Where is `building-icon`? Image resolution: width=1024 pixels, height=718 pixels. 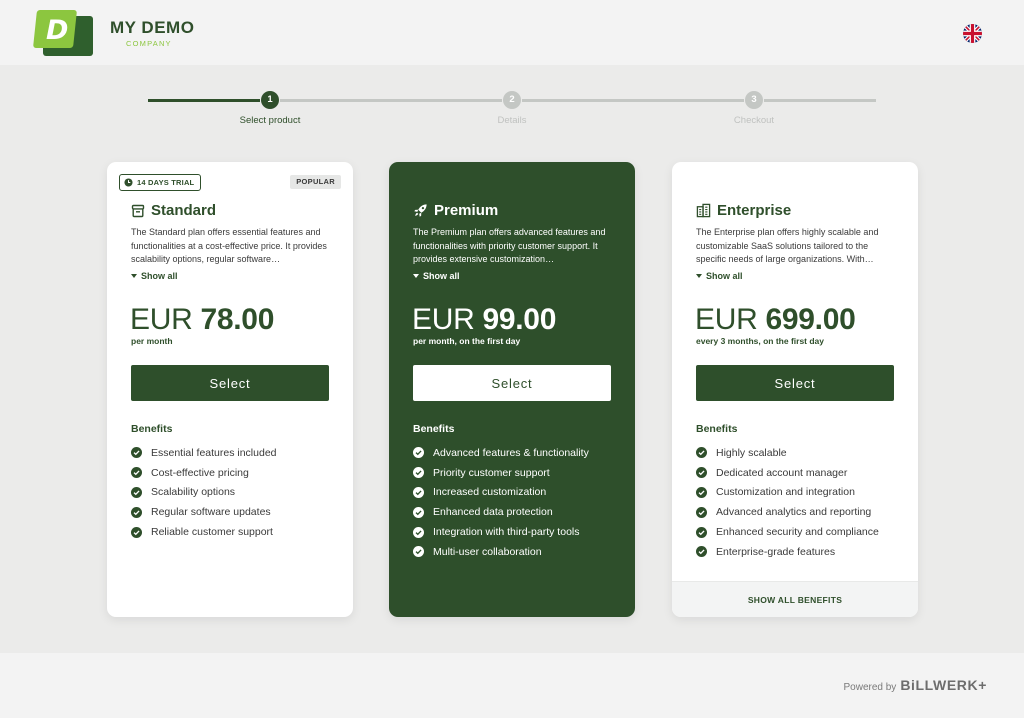 building-icon is located at coordinates (703, 210).